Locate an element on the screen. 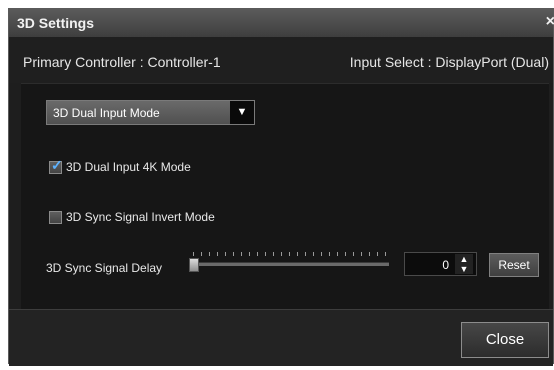 The image size is (554, 370). slider-track is located at coordinates (289, 264).